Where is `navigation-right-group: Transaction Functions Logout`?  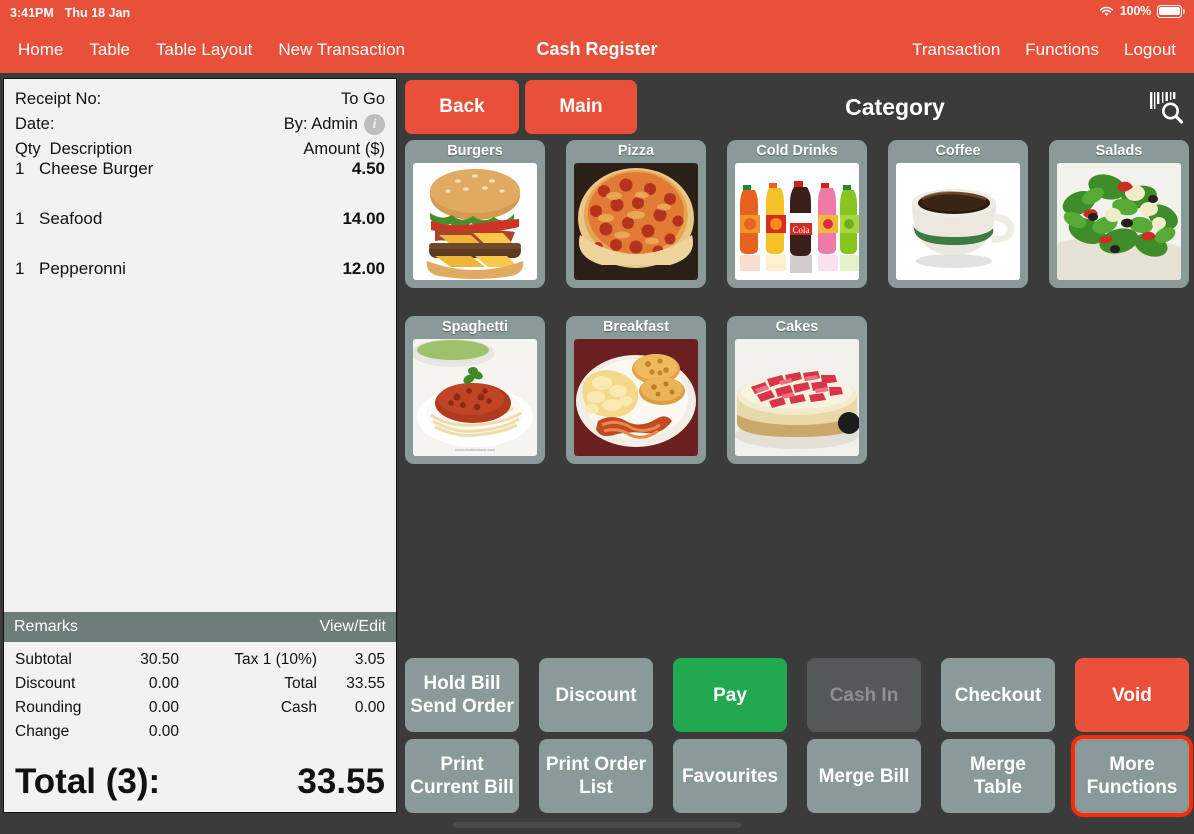
navigation-right-group: Transaction Functions Logout is located at coordinates (1044, 49).